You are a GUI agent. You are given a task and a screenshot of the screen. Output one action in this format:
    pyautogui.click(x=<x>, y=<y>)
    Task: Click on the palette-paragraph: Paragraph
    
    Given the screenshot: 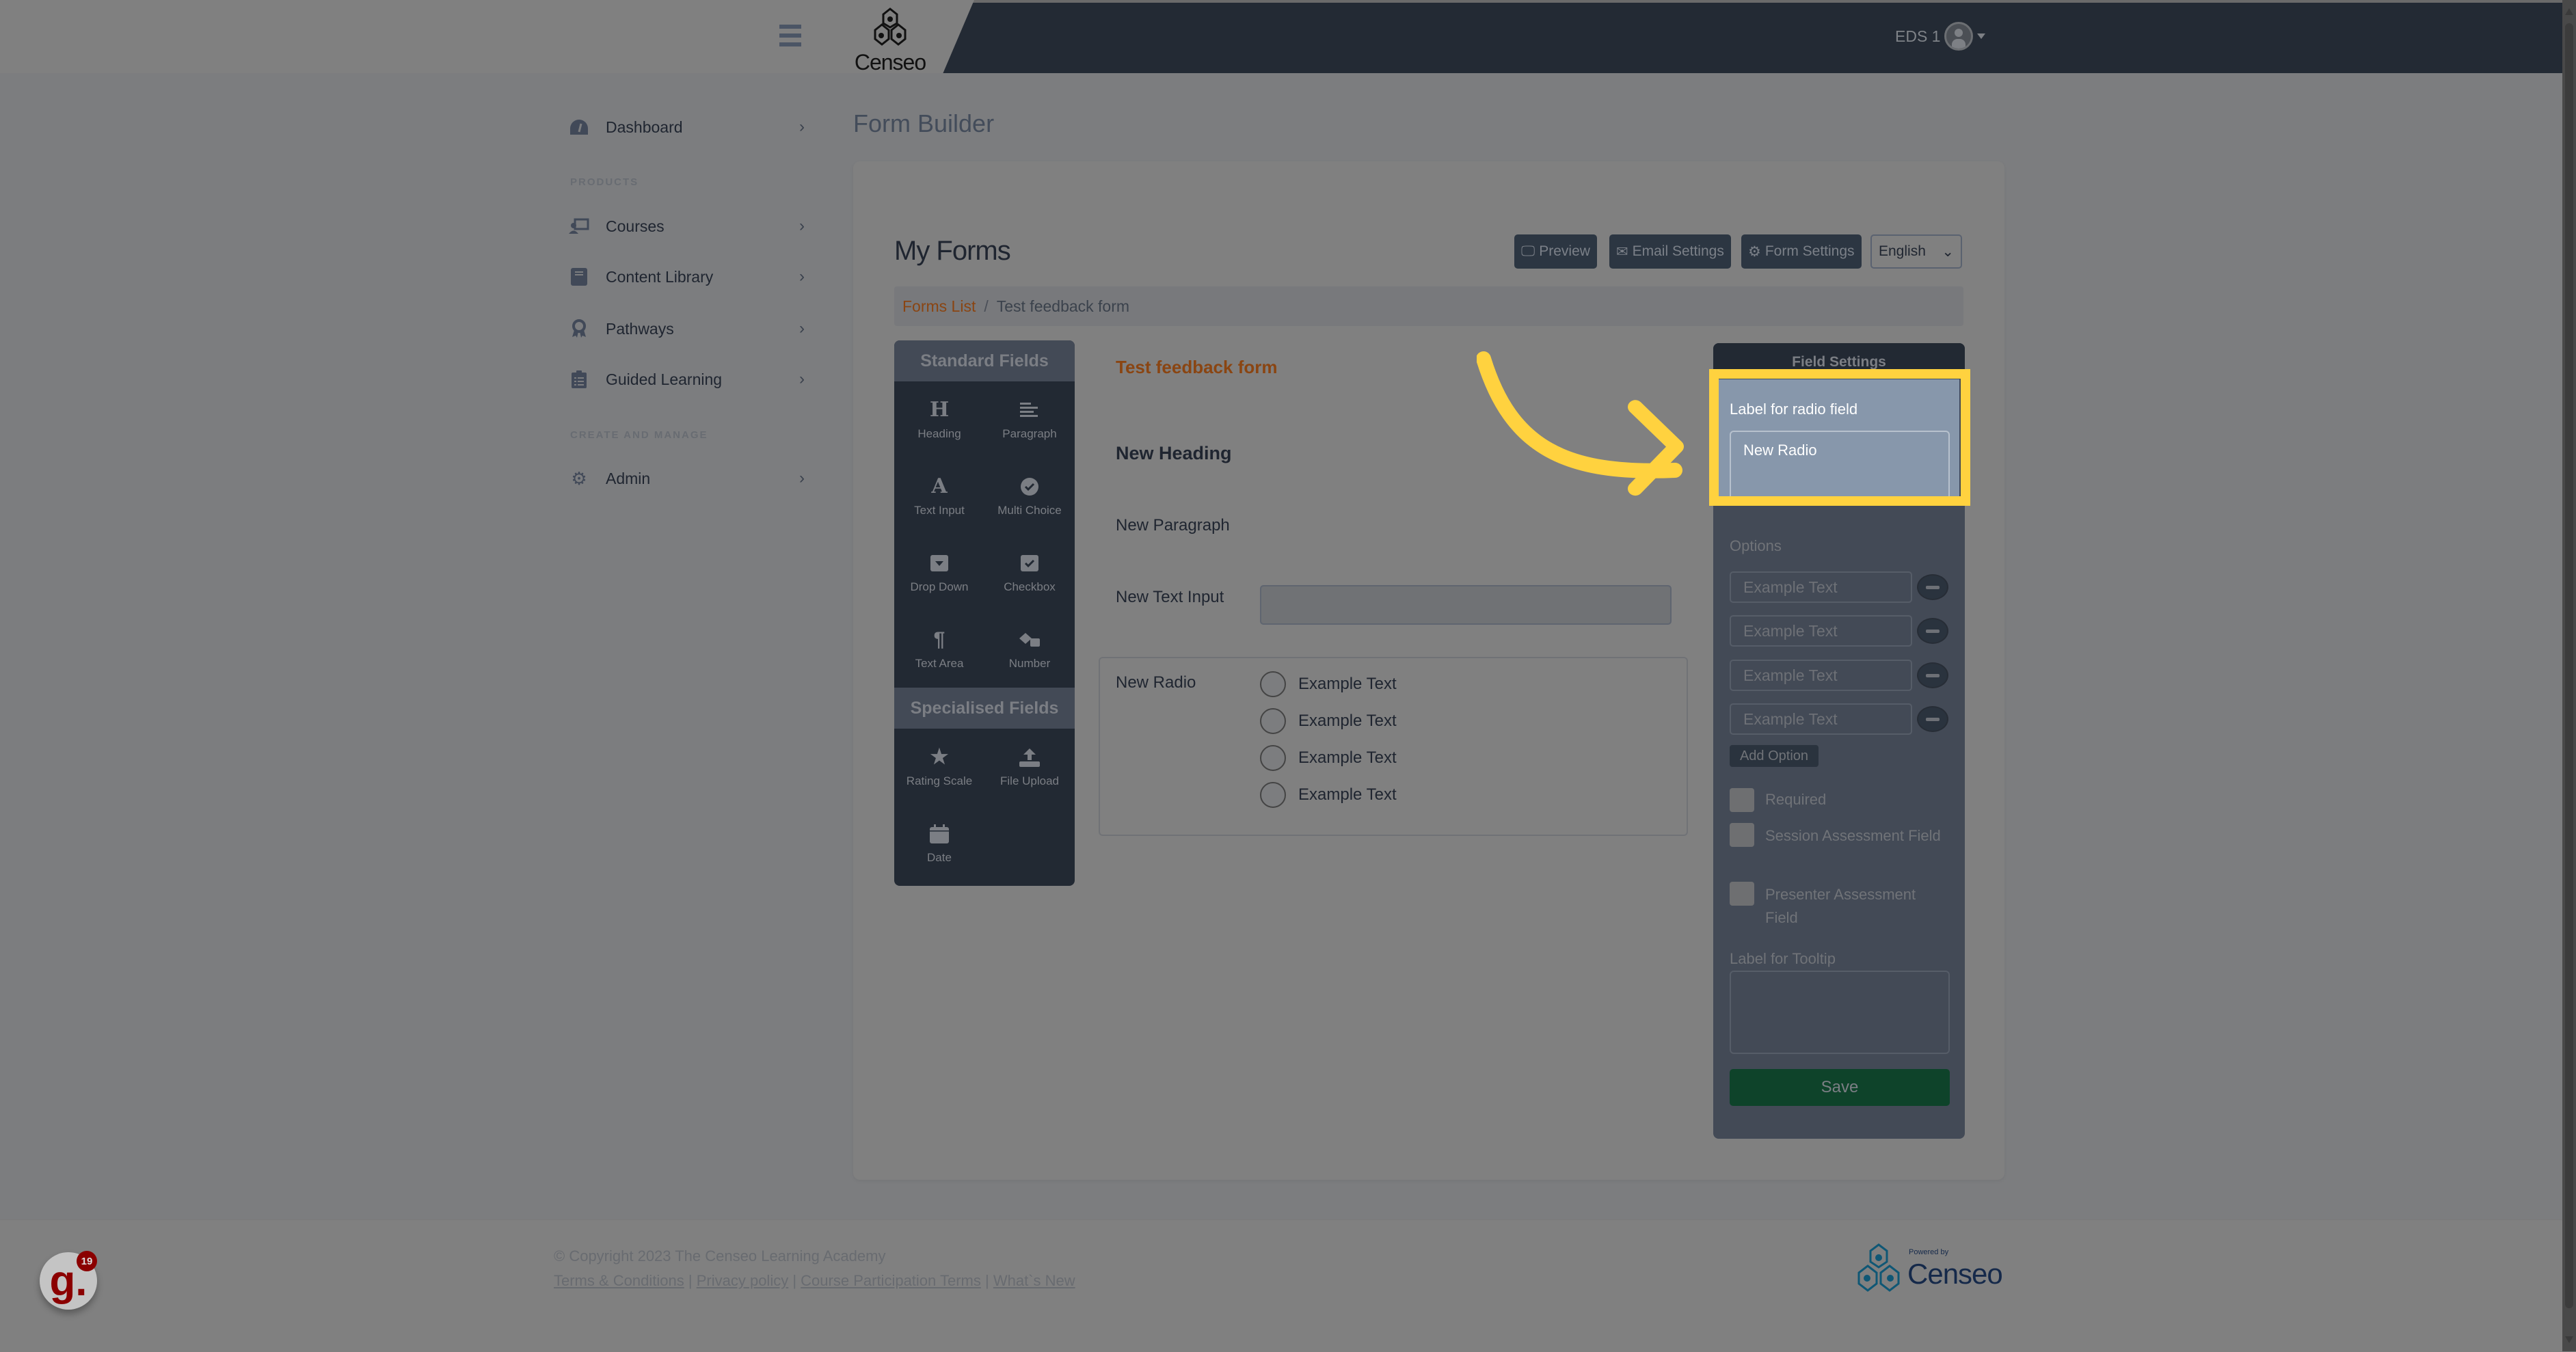 What is the action you would take?
    pyautogui.click(x=1029, y=419)
    